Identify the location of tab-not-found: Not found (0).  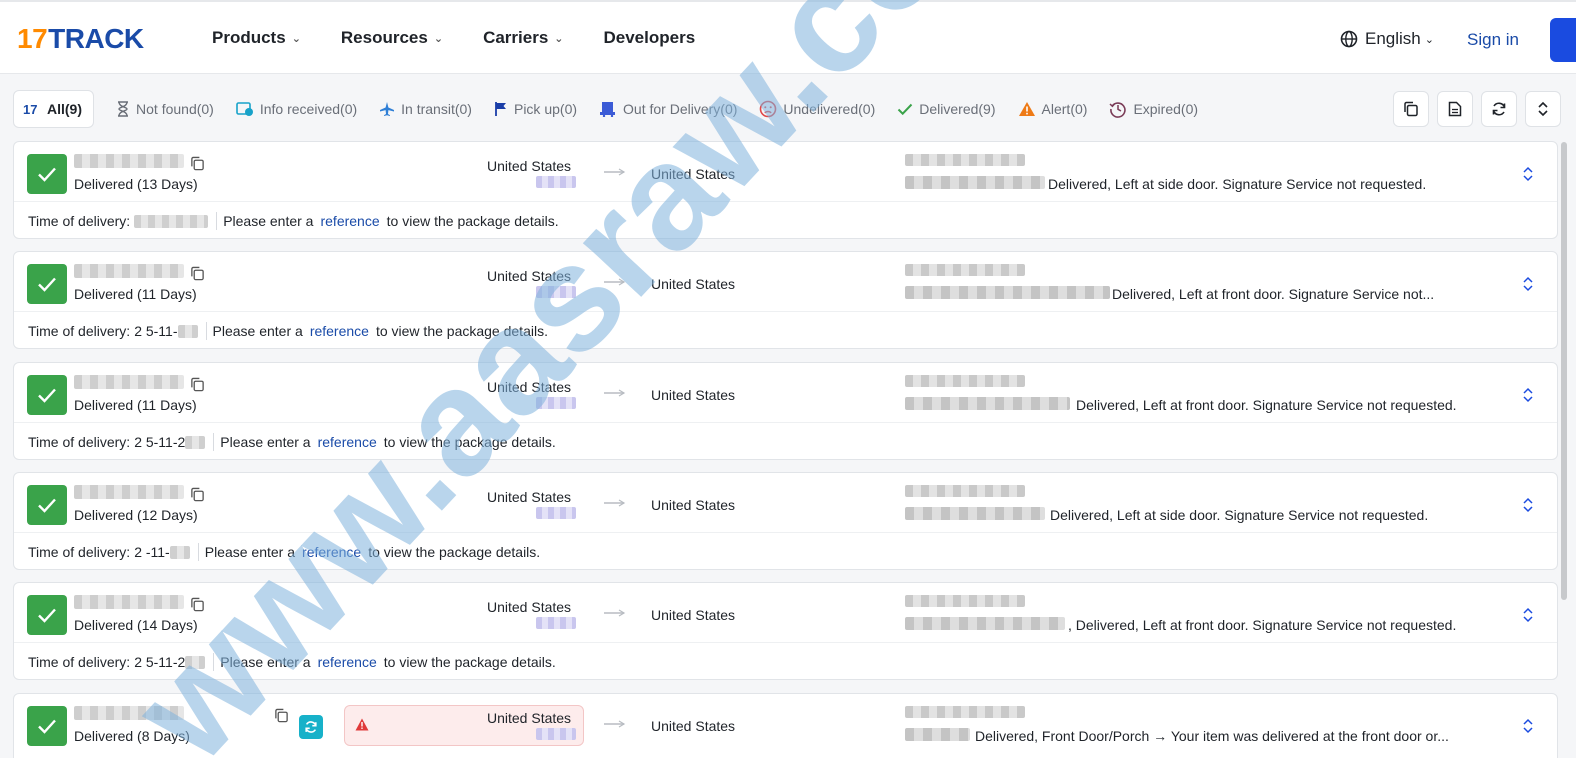
(165, 109).